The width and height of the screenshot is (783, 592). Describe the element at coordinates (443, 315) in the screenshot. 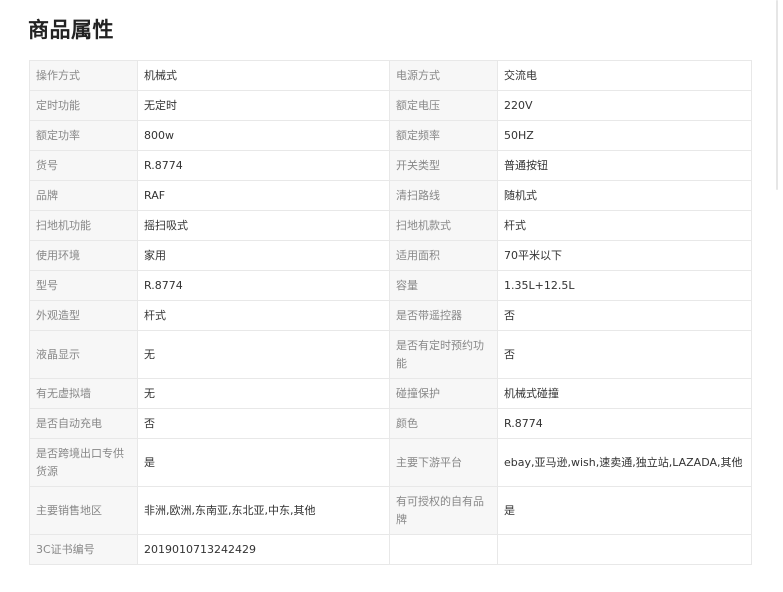

I see `attr-label: 是否带遥控器` at that location.